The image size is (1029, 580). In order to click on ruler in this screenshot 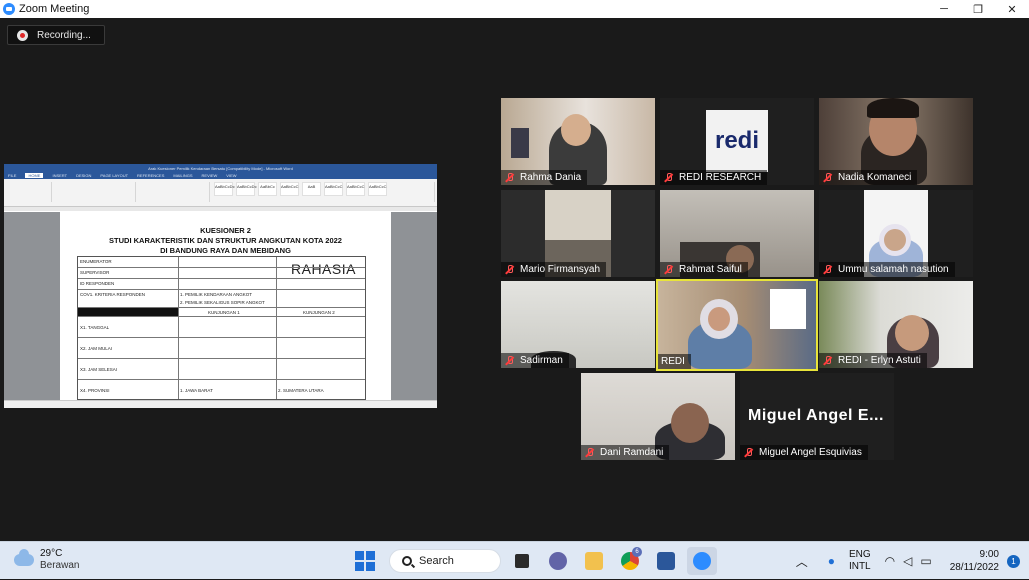, I will do `click(220, 209)`.